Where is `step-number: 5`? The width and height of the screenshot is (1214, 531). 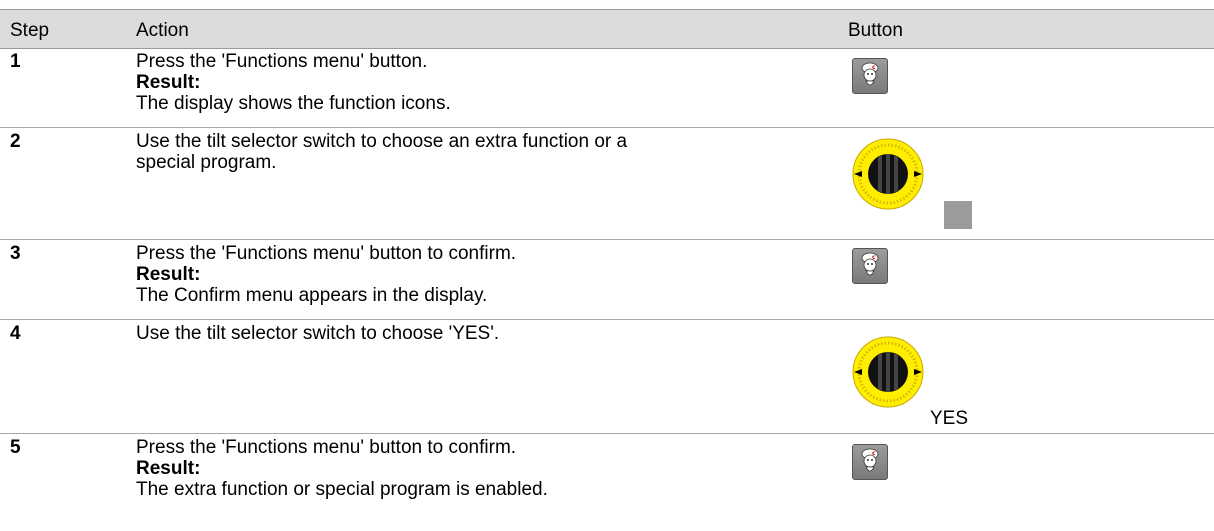
step-number: 5 is located at coordinates (15, 447).